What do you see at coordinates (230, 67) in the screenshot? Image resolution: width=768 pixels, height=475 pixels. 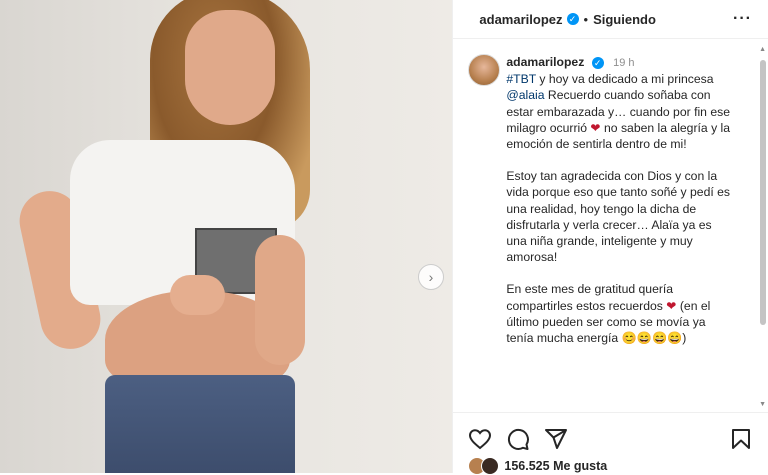 I see `photo-face` at bounding box center [230, 67].